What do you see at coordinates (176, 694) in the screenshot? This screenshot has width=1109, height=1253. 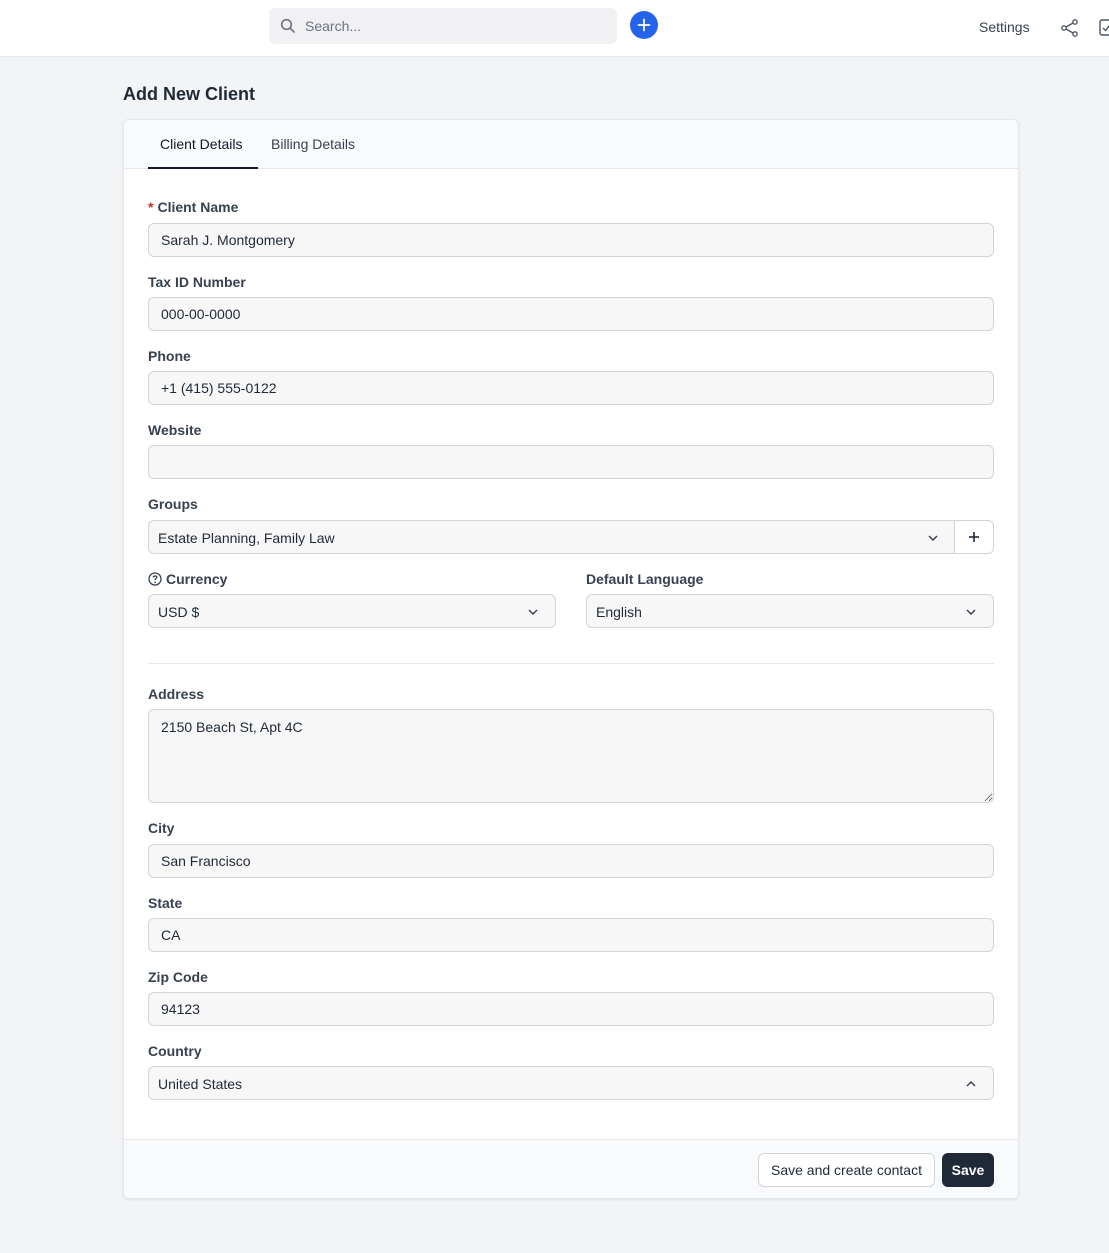 I see `address-label: Address` at bounding box center [176, 694].